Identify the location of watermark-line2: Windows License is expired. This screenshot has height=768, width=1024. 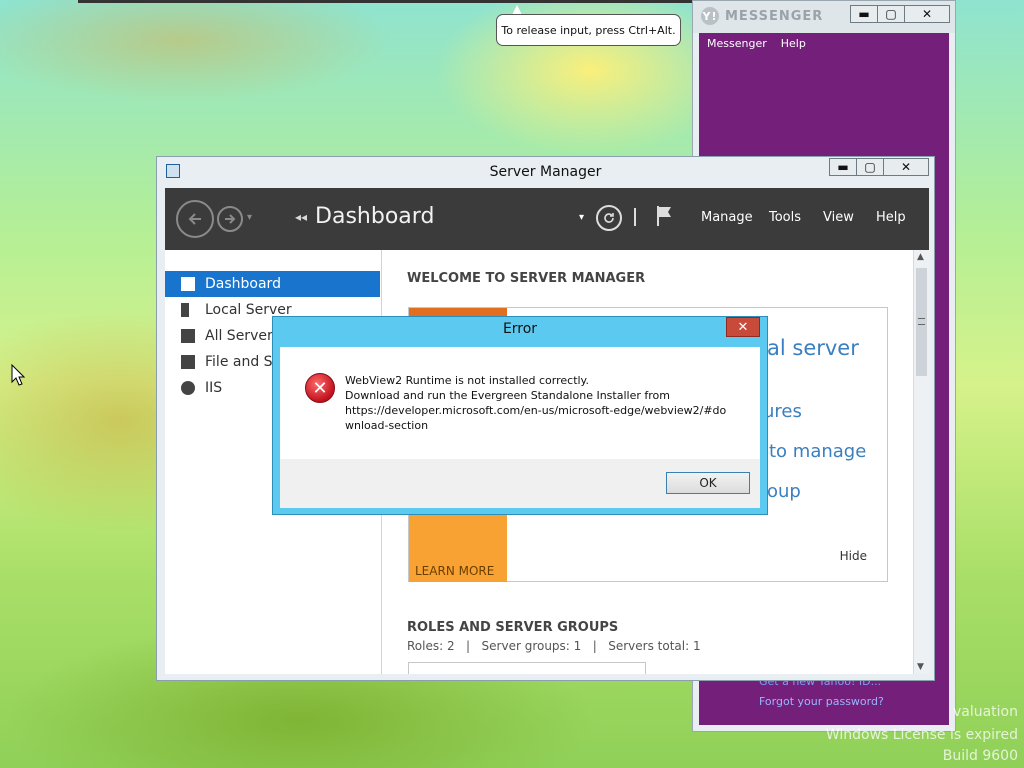
(921, 735).